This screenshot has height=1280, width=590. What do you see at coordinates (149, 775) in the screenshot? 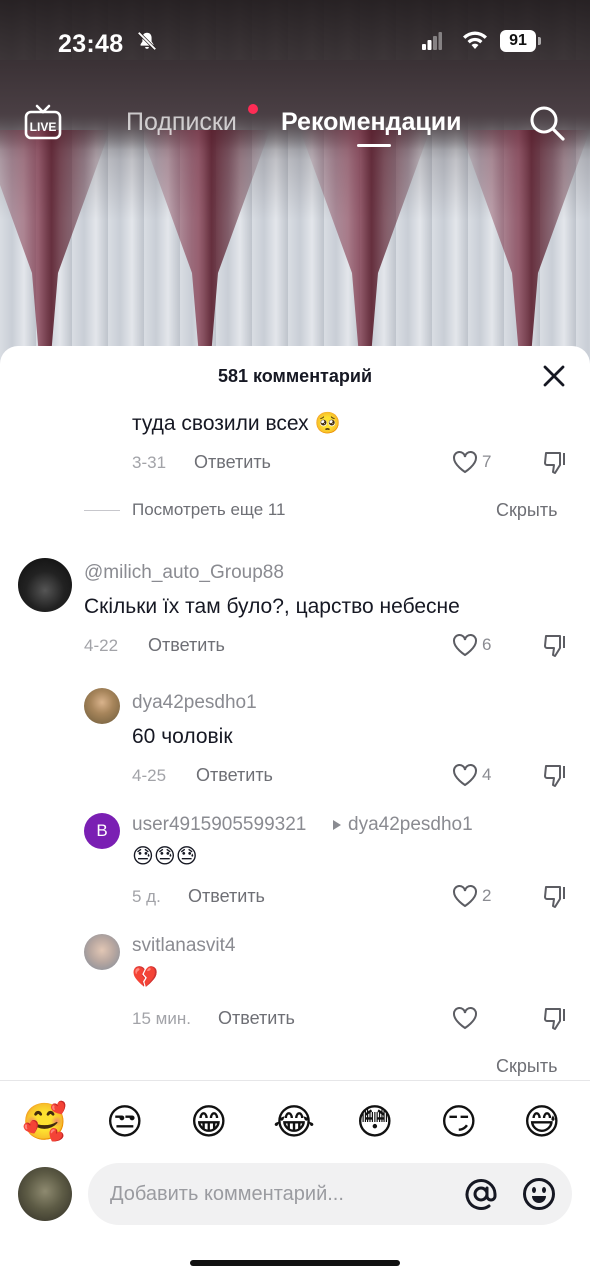
I see `comment-date: 4-25` at bounding box center [149, 775].